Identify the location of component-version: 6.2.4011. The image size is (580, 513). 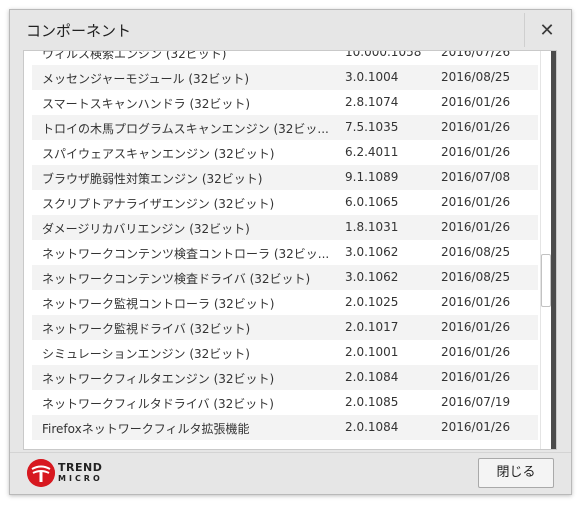
(372, 152).